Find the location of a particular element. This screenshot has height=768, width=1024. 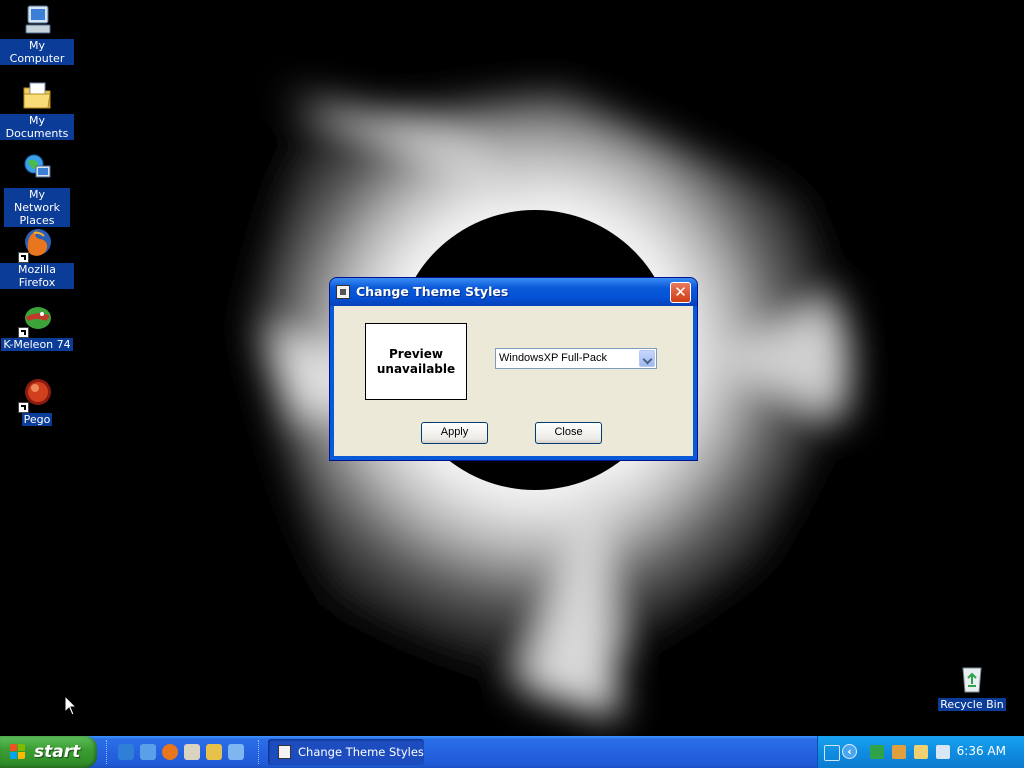

desktop-icon-label: Mozilla Firefox is located at coordinates (37, 276).